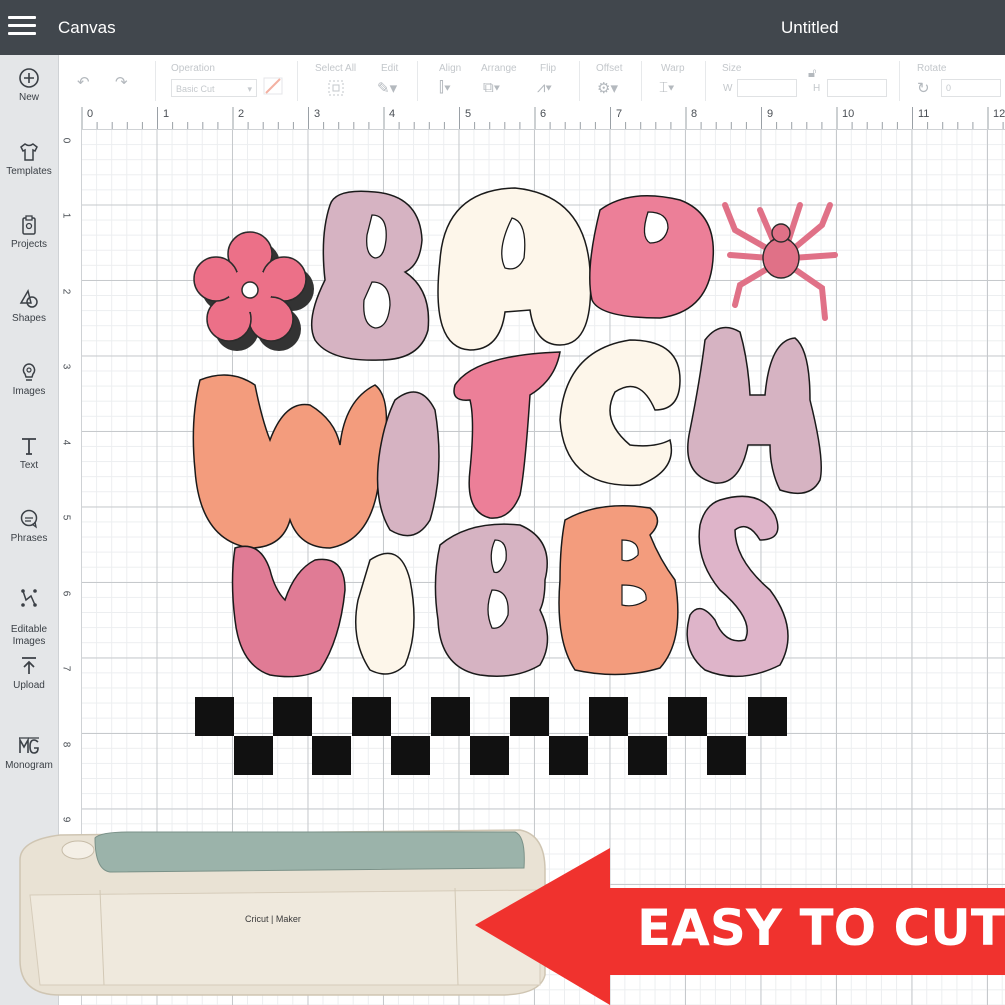 The height and width of the screenshot is (1005, 1005). Describe the element at coordinates (29, 611) in the screenshot. I see `sidebar-item-editable-images: Editable Images` at that location.